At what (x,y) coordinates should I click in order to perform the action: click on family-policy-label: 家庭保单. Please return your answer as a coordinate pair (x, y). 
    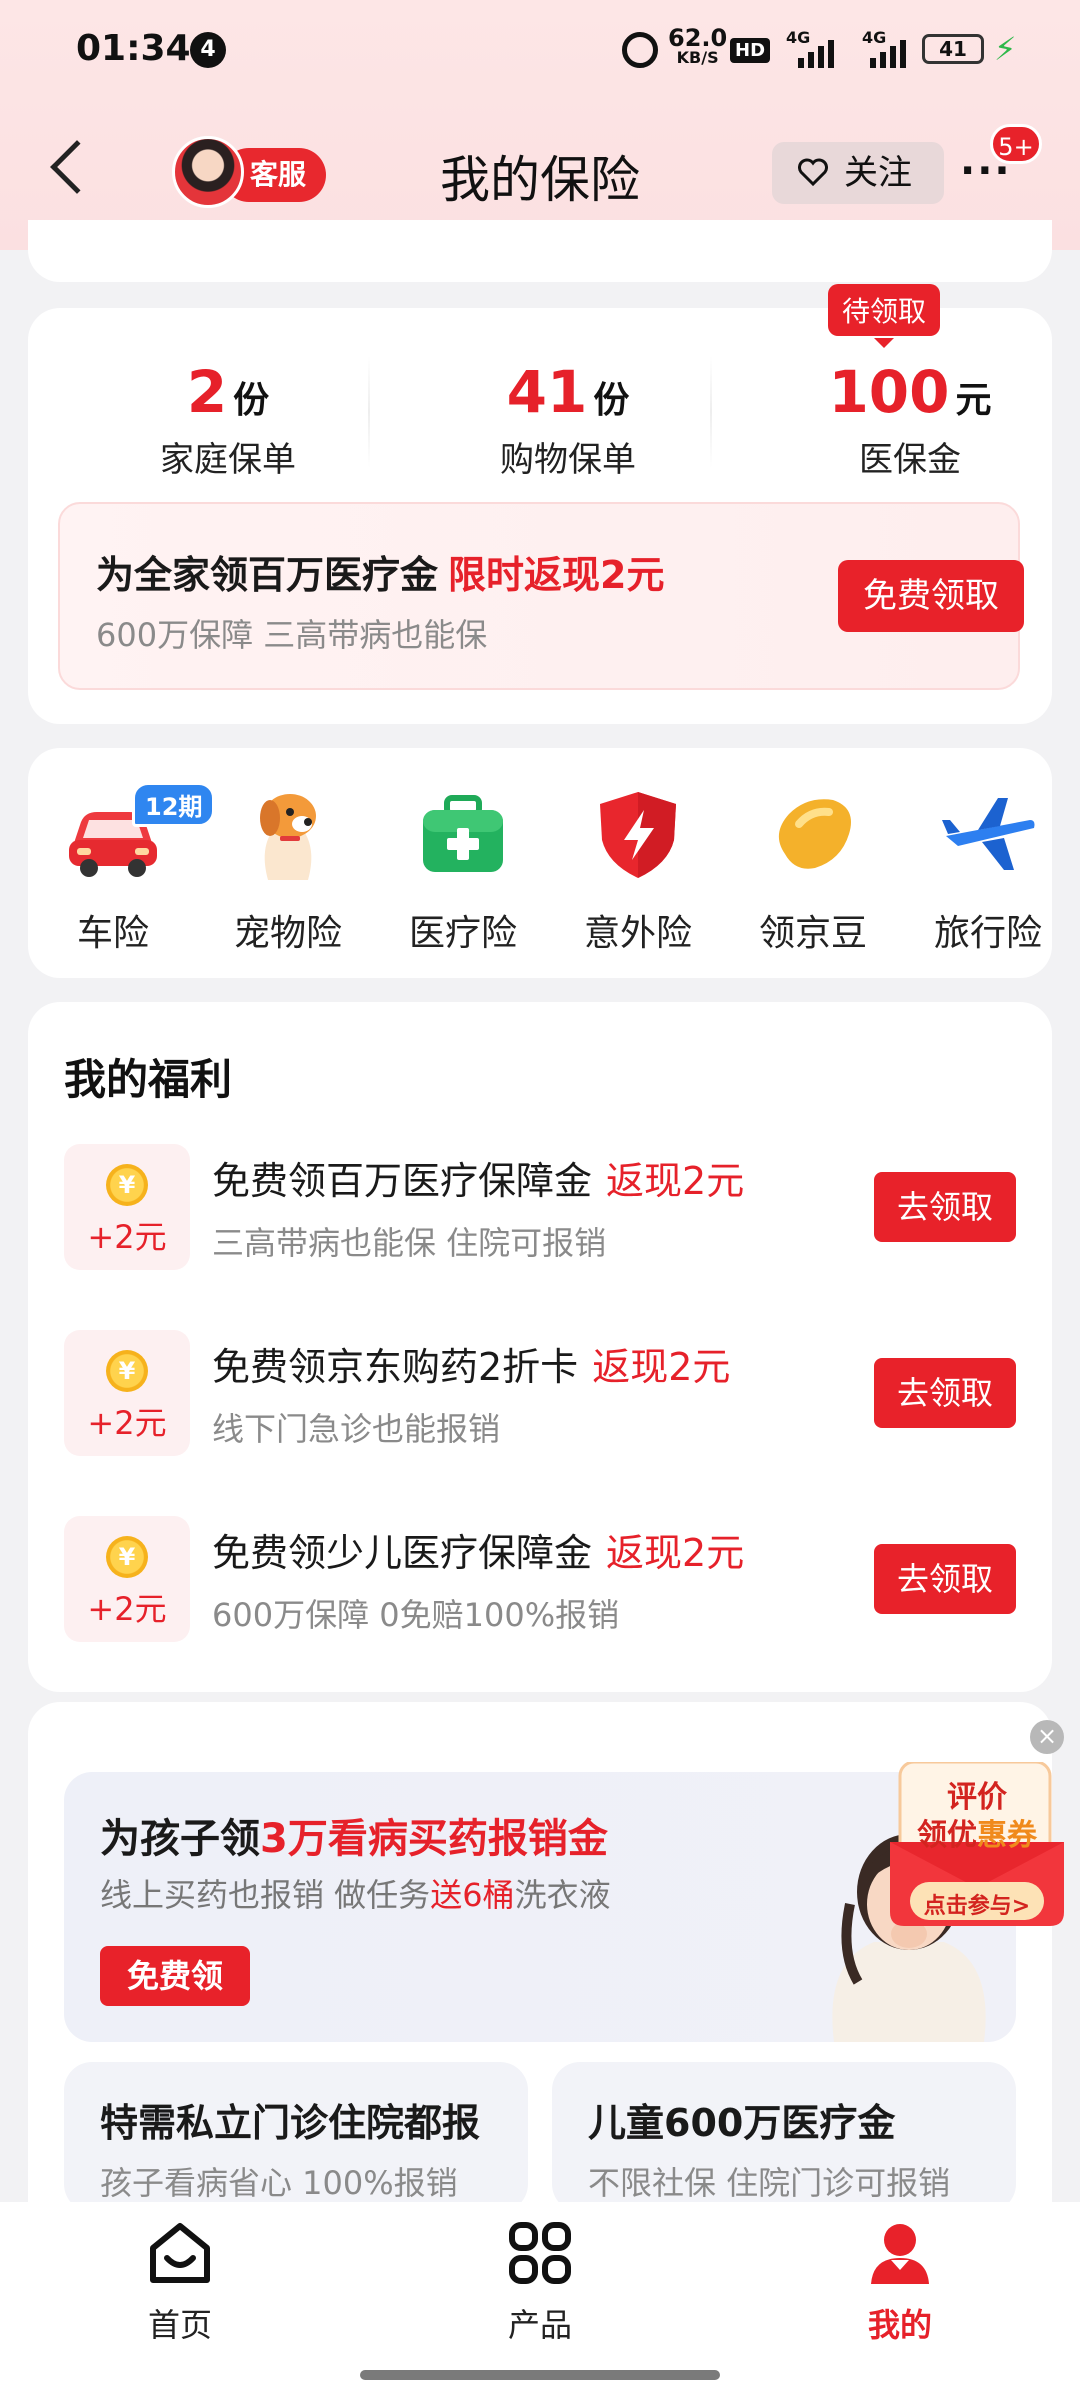
    Looking at the image, I should click on (228, 460).